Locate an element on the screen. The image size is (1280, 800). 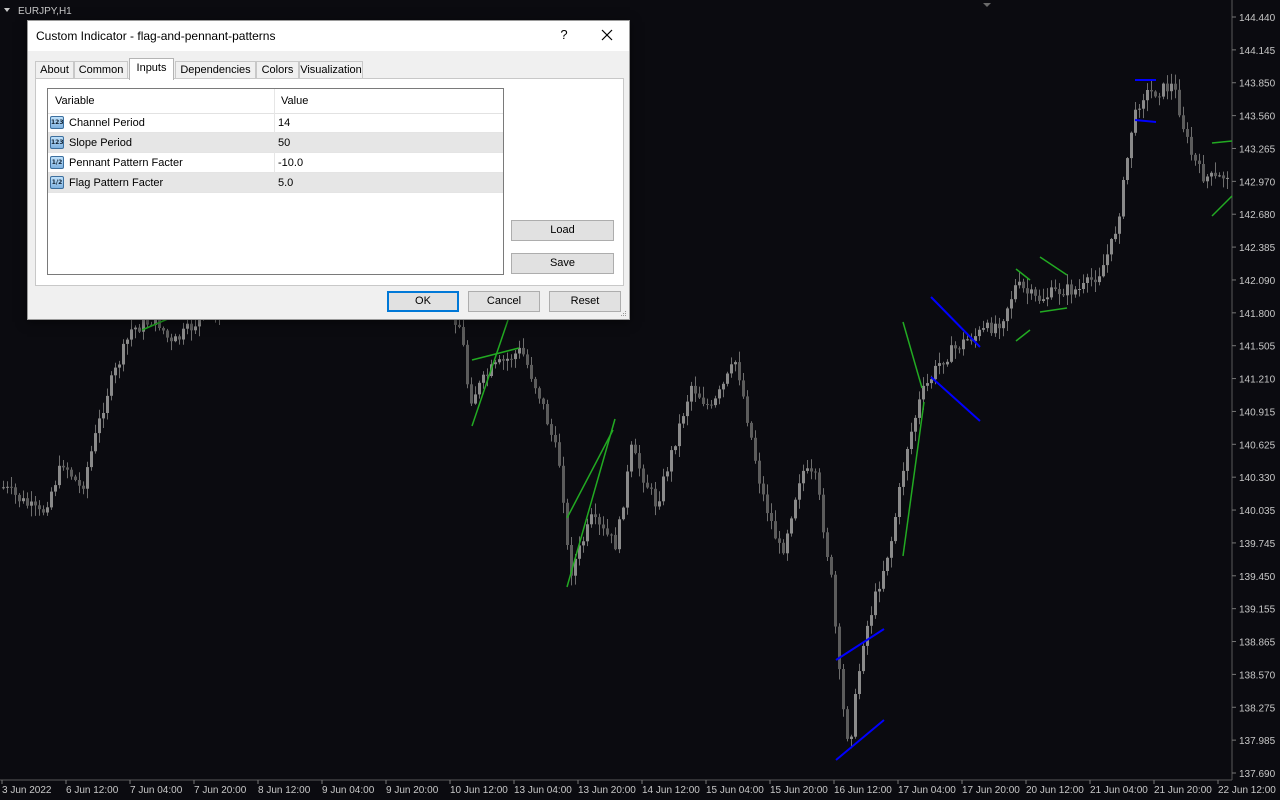
close-icon is located at coordinates (607, 35).